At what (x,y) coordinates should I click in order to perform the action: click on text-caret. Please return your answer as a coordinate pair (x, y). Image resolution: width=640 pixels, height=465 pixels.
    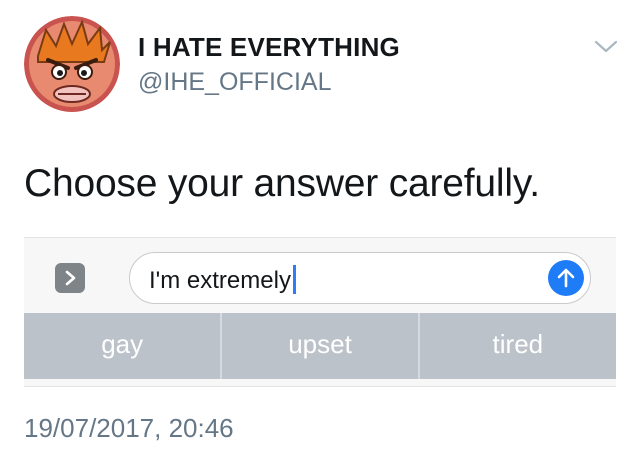
    Looking at the image, I should click on (294, 279).